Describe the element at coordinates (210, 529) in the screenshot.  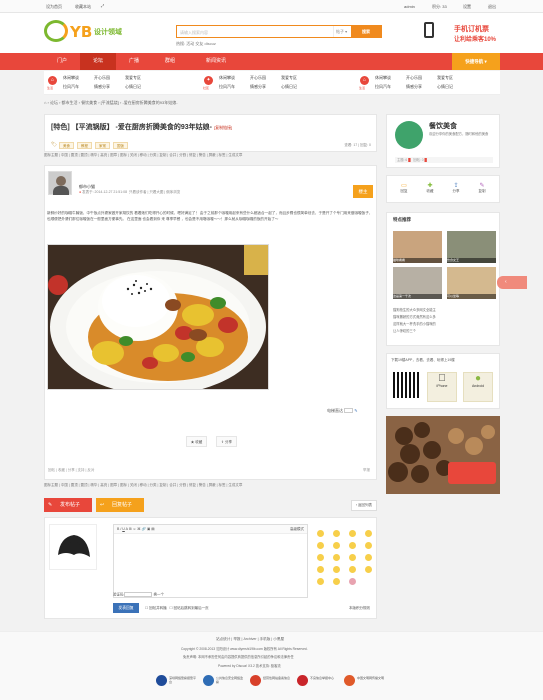
I see `editor-toolbar: B I U A ⊞ ☺ ⌘ 🔗 ▣ ▤ 高级模式` at that location.